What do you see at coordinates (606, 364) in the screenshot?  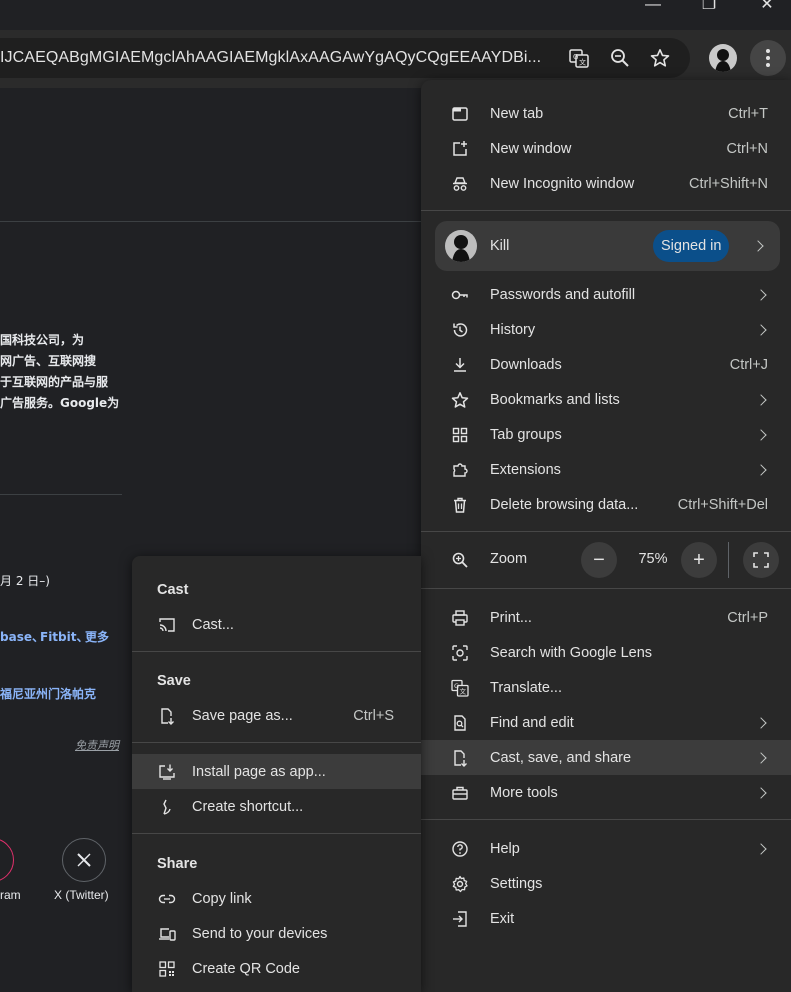 I see `menu-item-downloads: Downloads Ctrl+J` at bounding box center [606, 364].